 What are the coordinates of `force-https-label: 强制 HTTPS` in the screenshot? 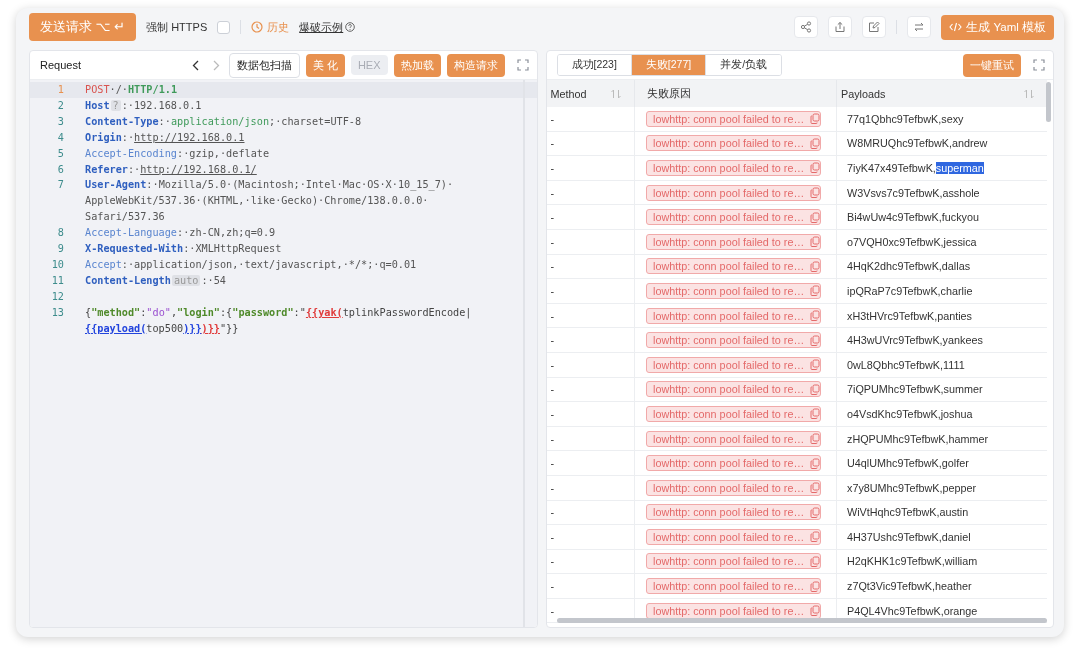 It's located at (177, 27).